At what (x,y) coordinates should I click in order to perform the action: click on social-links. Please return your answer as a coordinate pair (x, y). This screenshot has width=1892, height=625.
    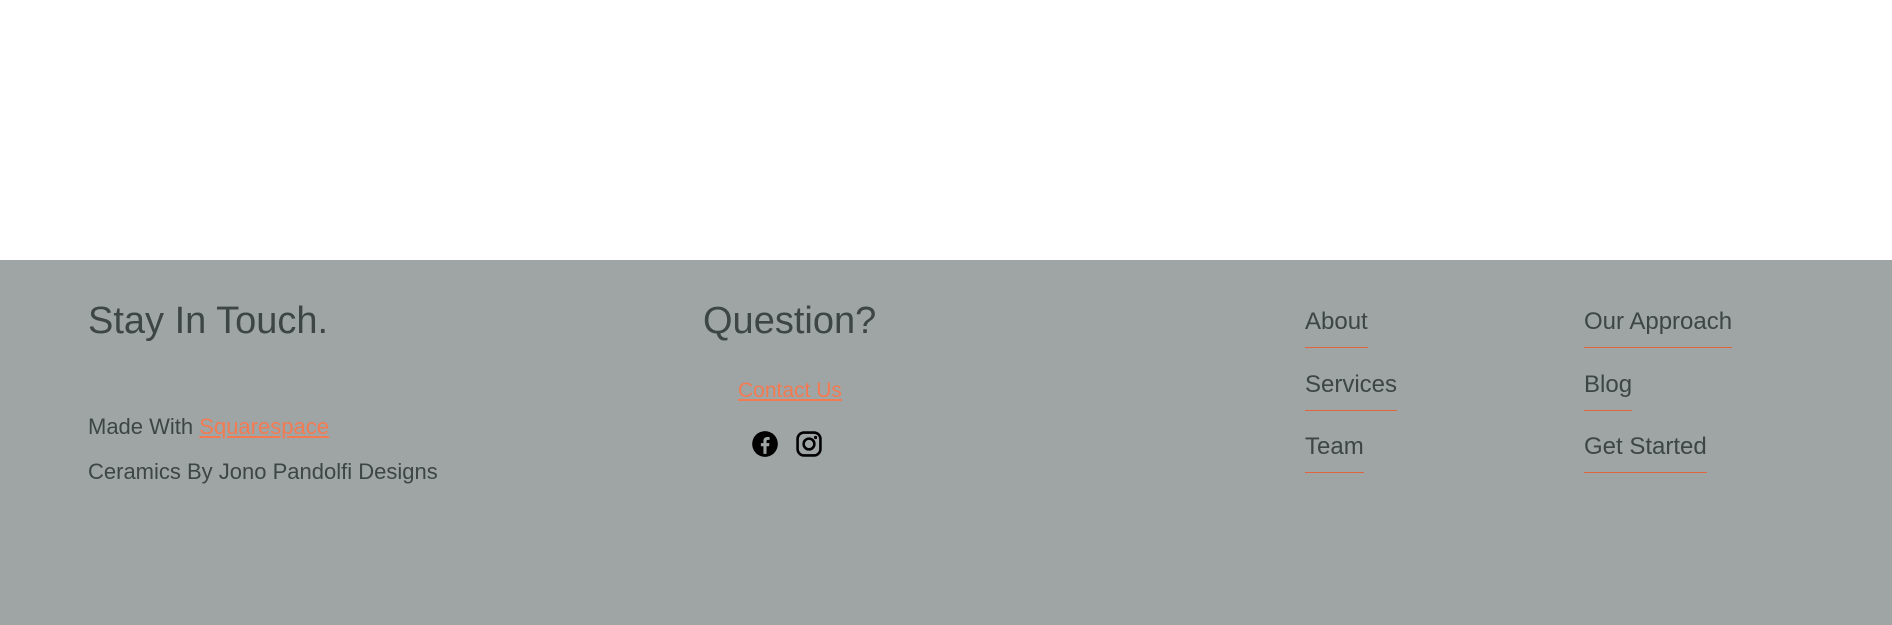
    Looking at the image, I should click on (787, 444).